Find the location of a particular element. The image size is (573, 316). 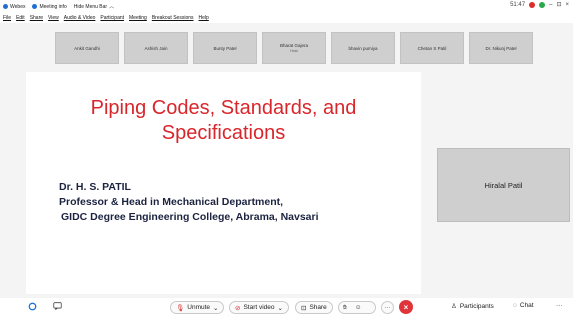

participant-tile: bhavin pumiya is located at coordinates (363, 48).